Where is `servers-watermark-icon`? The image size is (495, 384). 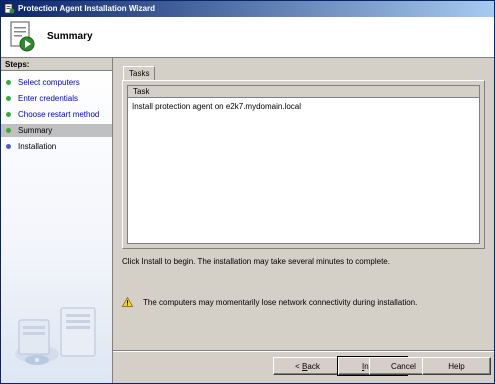 servers-watermark-icon is located at coordinates (55, 336).